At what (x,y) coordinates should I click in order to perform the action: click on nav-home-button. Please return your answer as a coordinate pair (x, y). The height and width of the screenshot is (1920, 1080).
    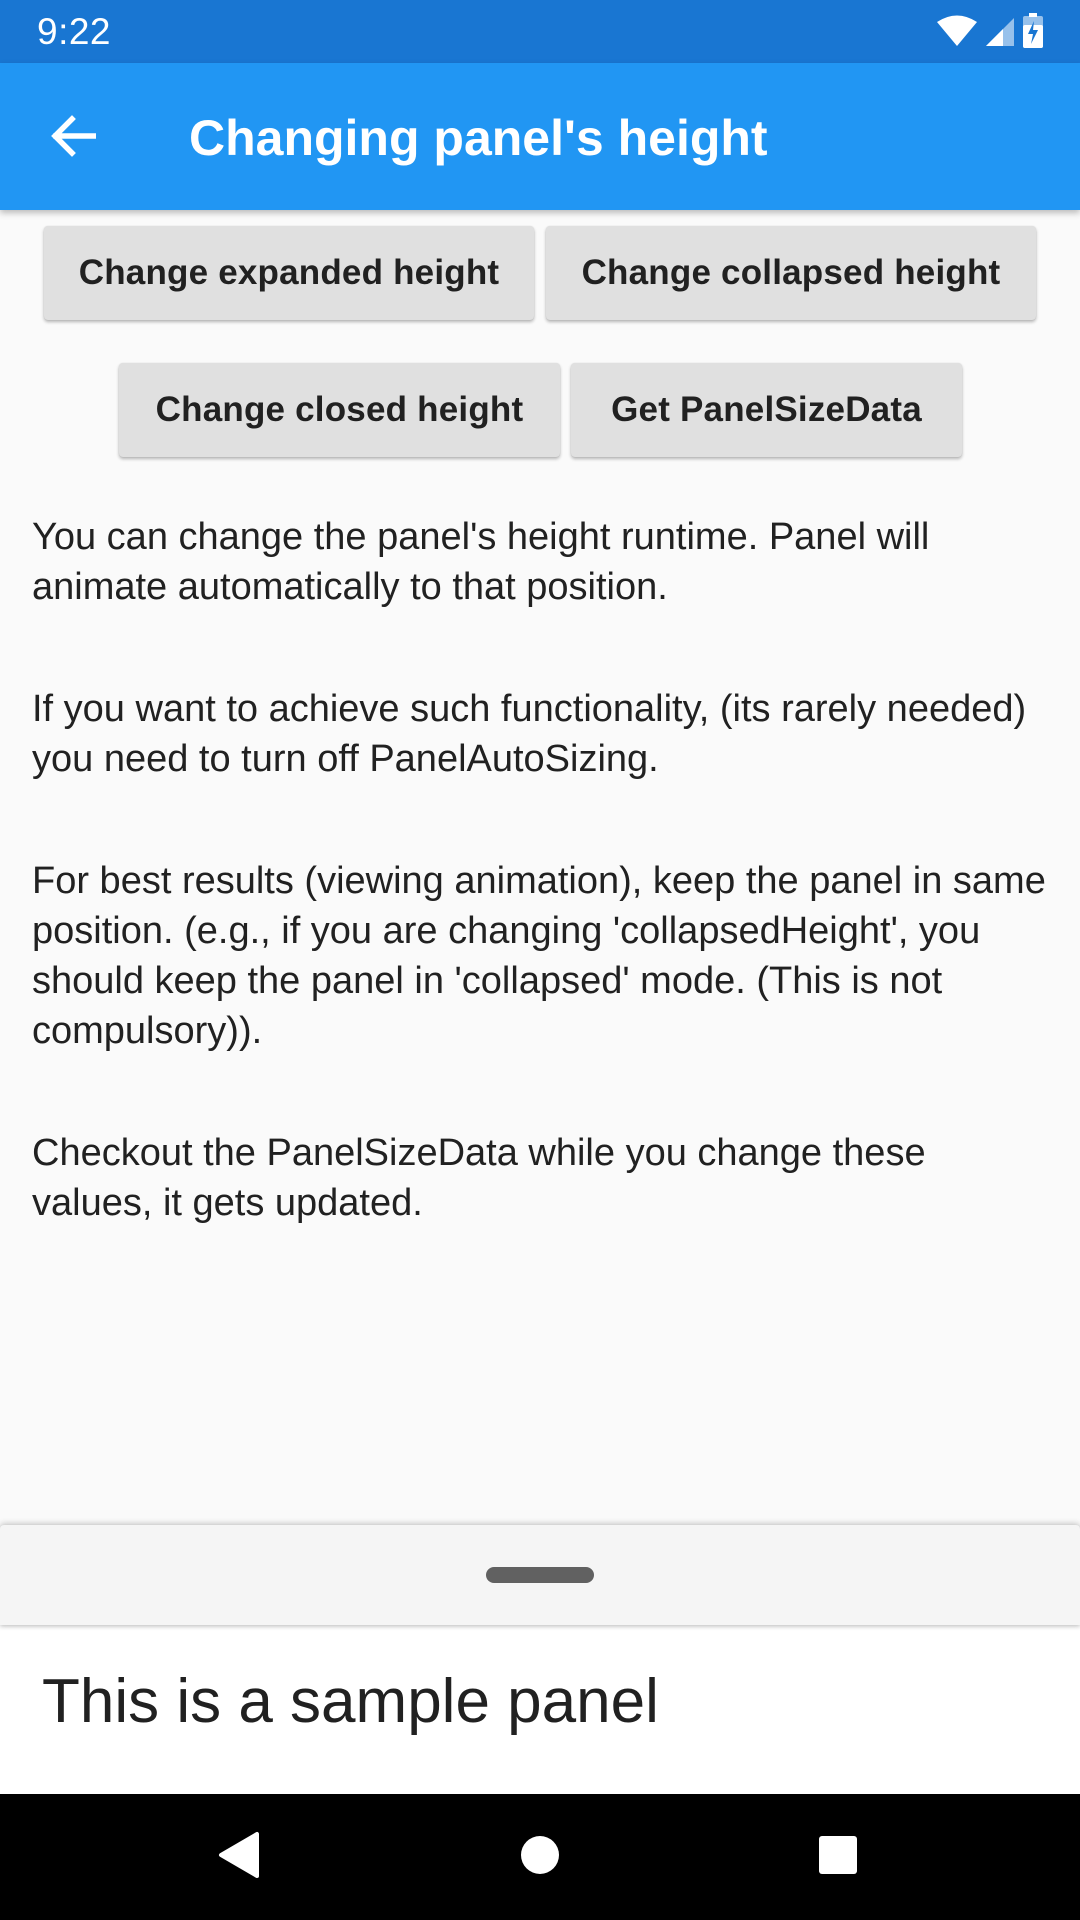
    Looking at the image, I should click on (540, 1857).